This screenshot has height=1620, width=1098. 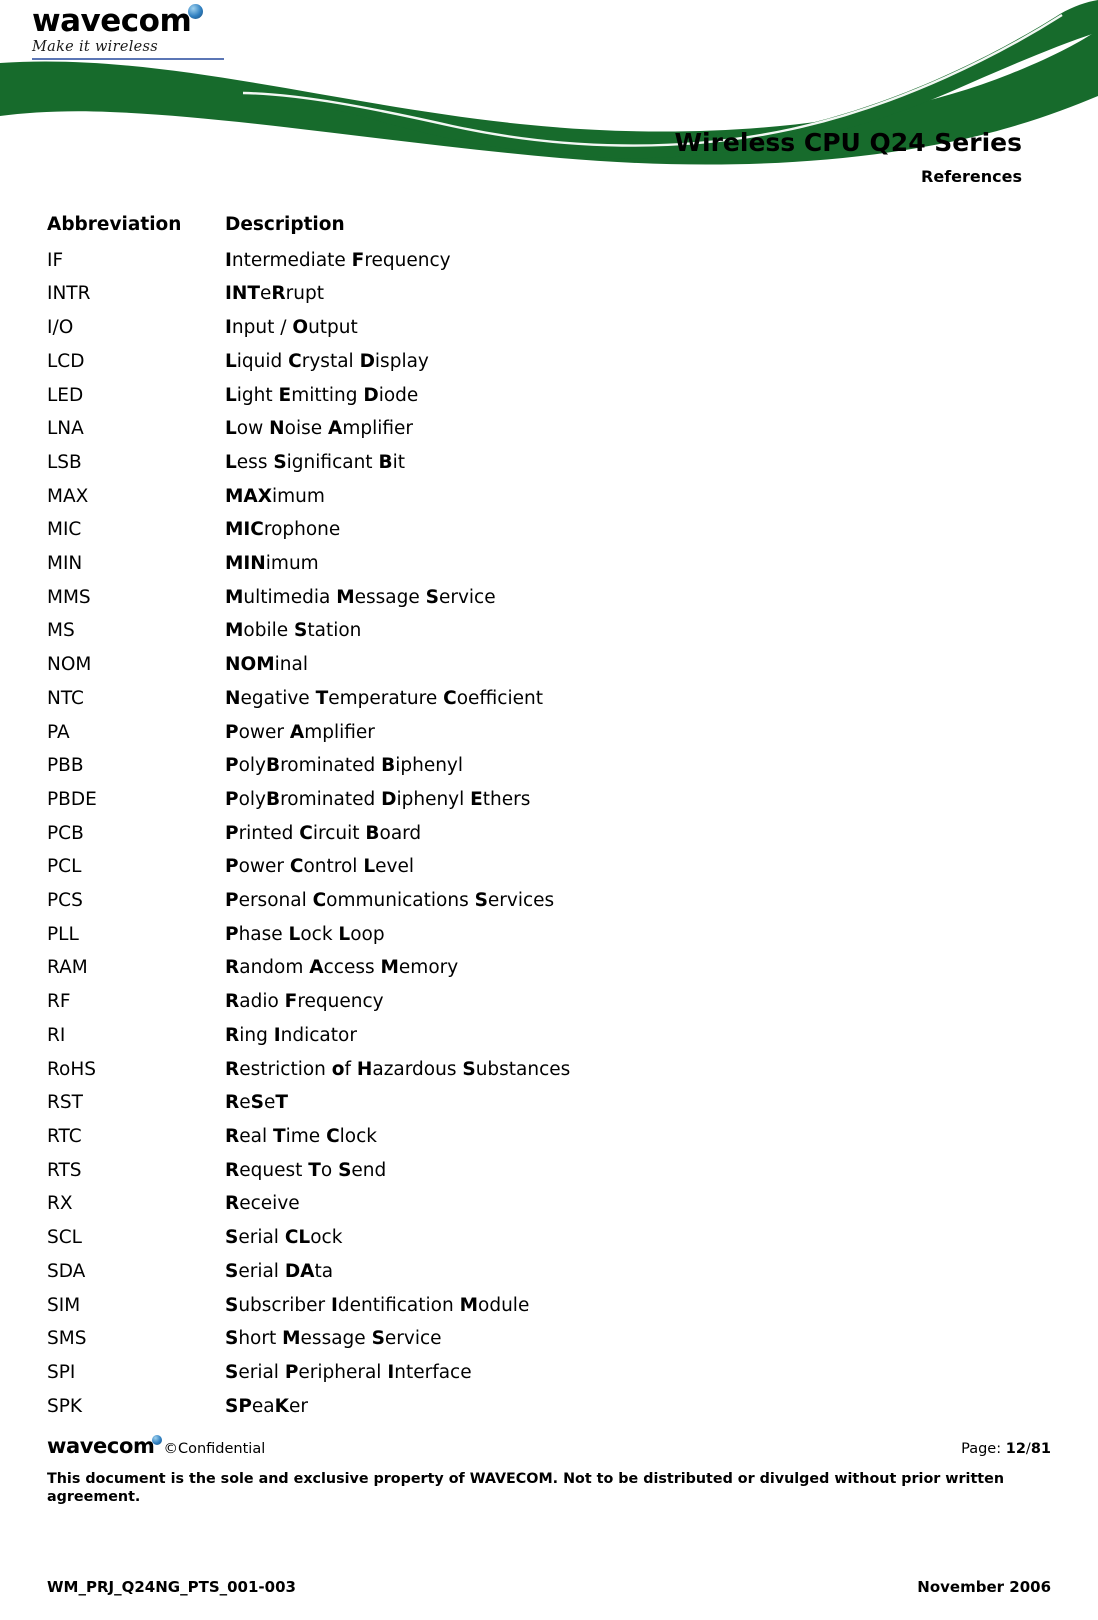 I want to click on document-reference-line: WM_PRJ_Q24NG_PTS_001-003 November 2006, so click(x=549, y=1587).